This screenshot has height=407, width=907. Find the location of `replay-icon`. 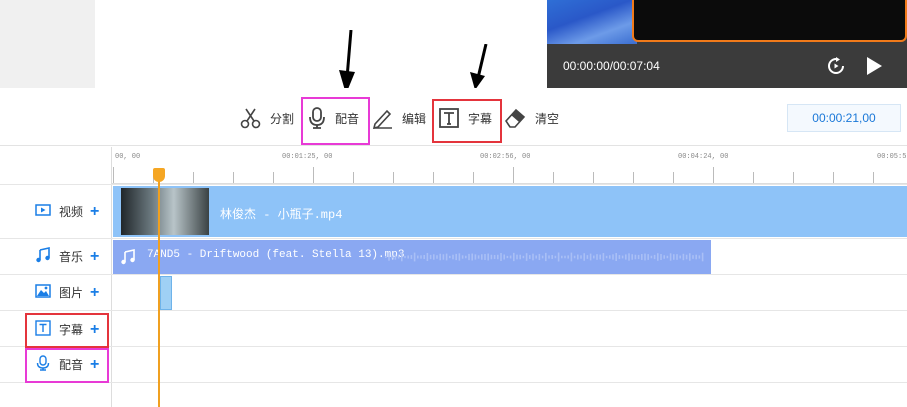

replay-icon is located at coordinates (836, 66).